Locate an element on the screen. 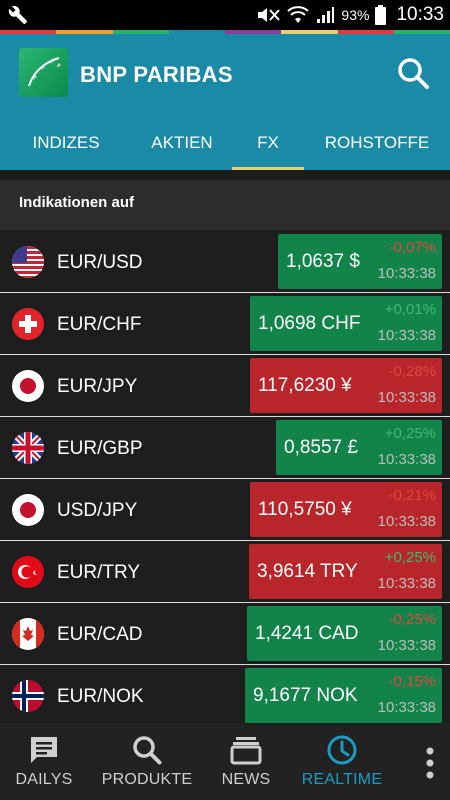 This screenshot has height=800, width=450. ch-flag-icon is located at coordinates (28, 324).